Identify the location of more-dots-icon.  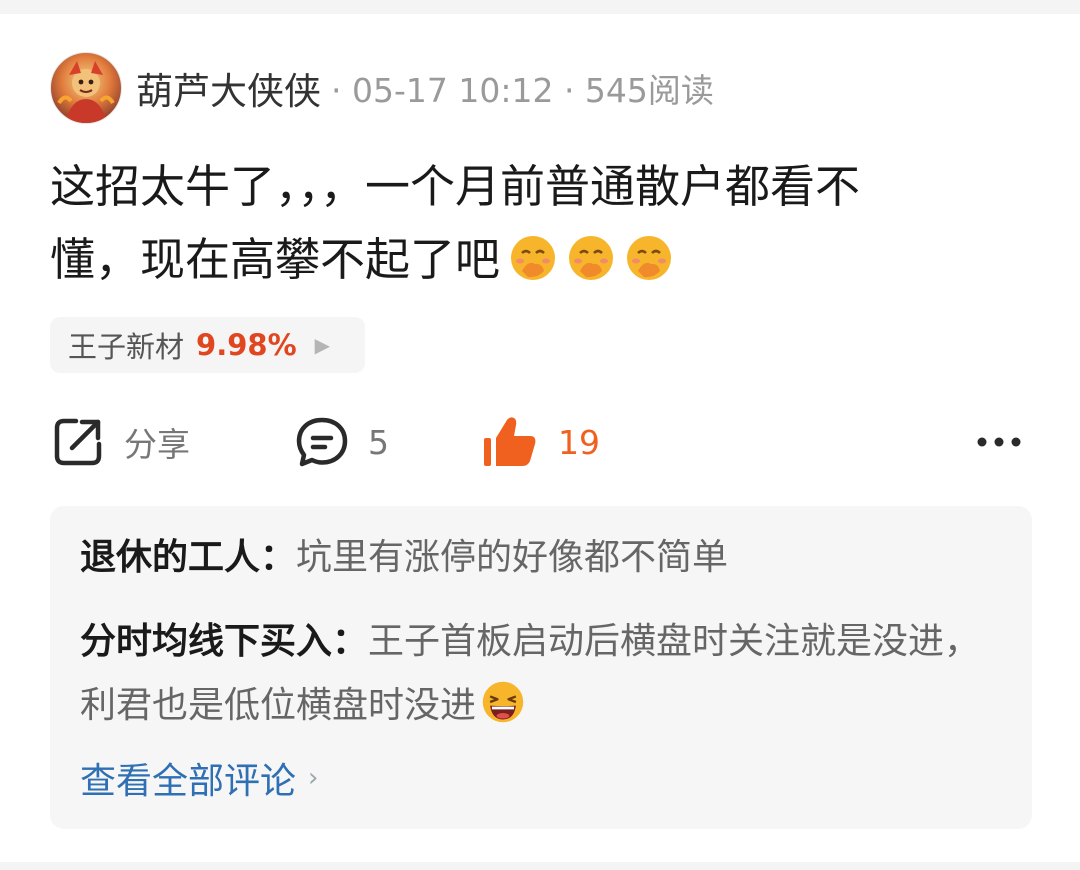
(999, 442).